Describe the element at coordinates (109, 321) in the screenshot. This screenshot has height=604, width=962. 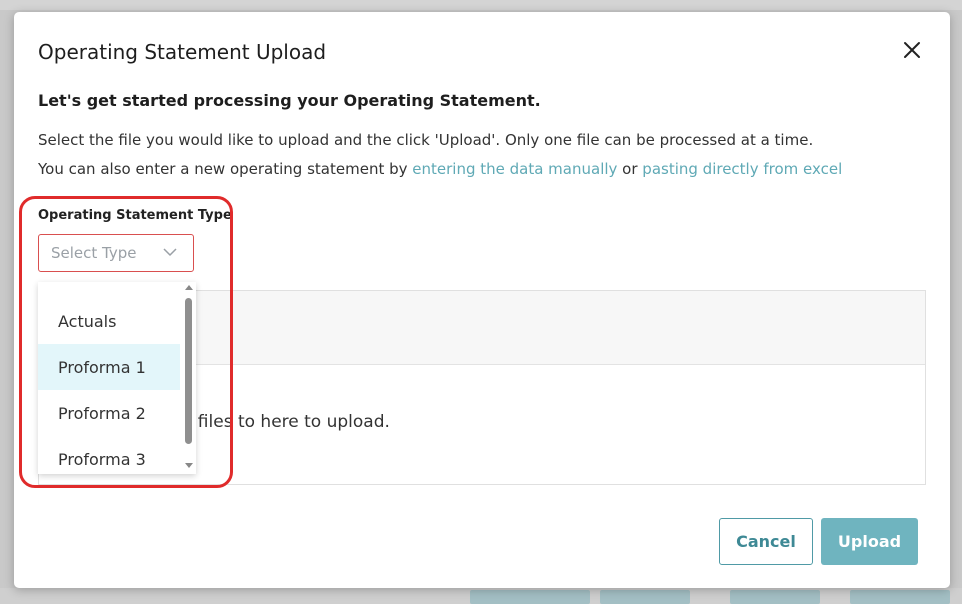
I see `option-actuals: Actuals` at that location.